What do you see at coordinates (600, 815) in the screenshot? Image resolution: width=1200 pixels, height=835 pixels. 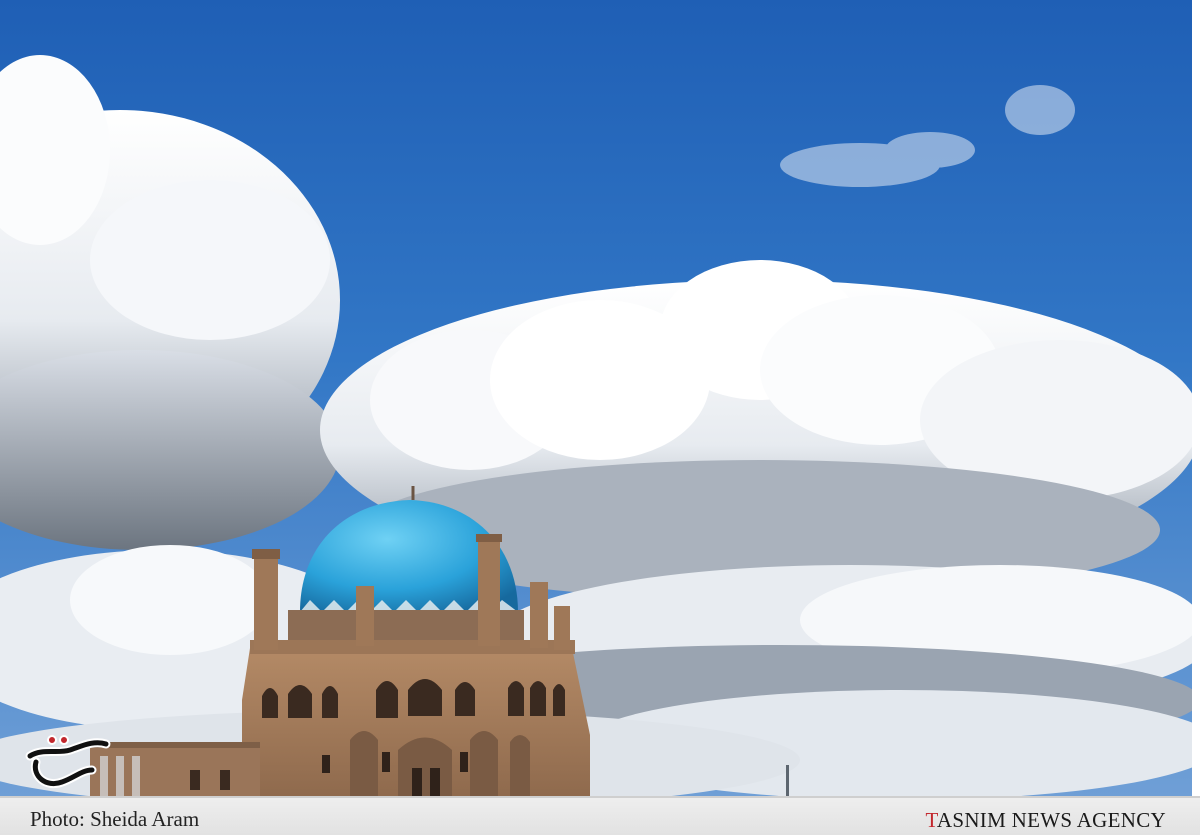 I see `caption-bar: Photo: Sheida Aram TASNIM NEWS AGENCY` at bounding box center [600, 815].